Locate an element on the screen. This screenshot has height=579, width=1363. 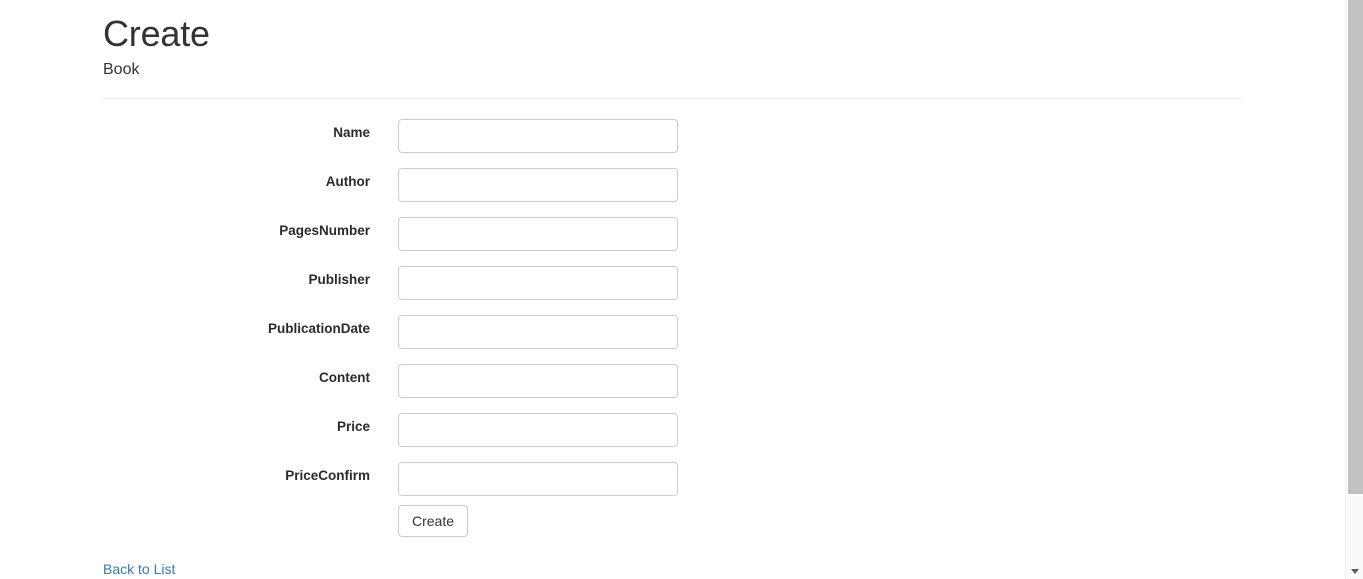
form-row: PriceConfirm is located at coordinates (672, 479).